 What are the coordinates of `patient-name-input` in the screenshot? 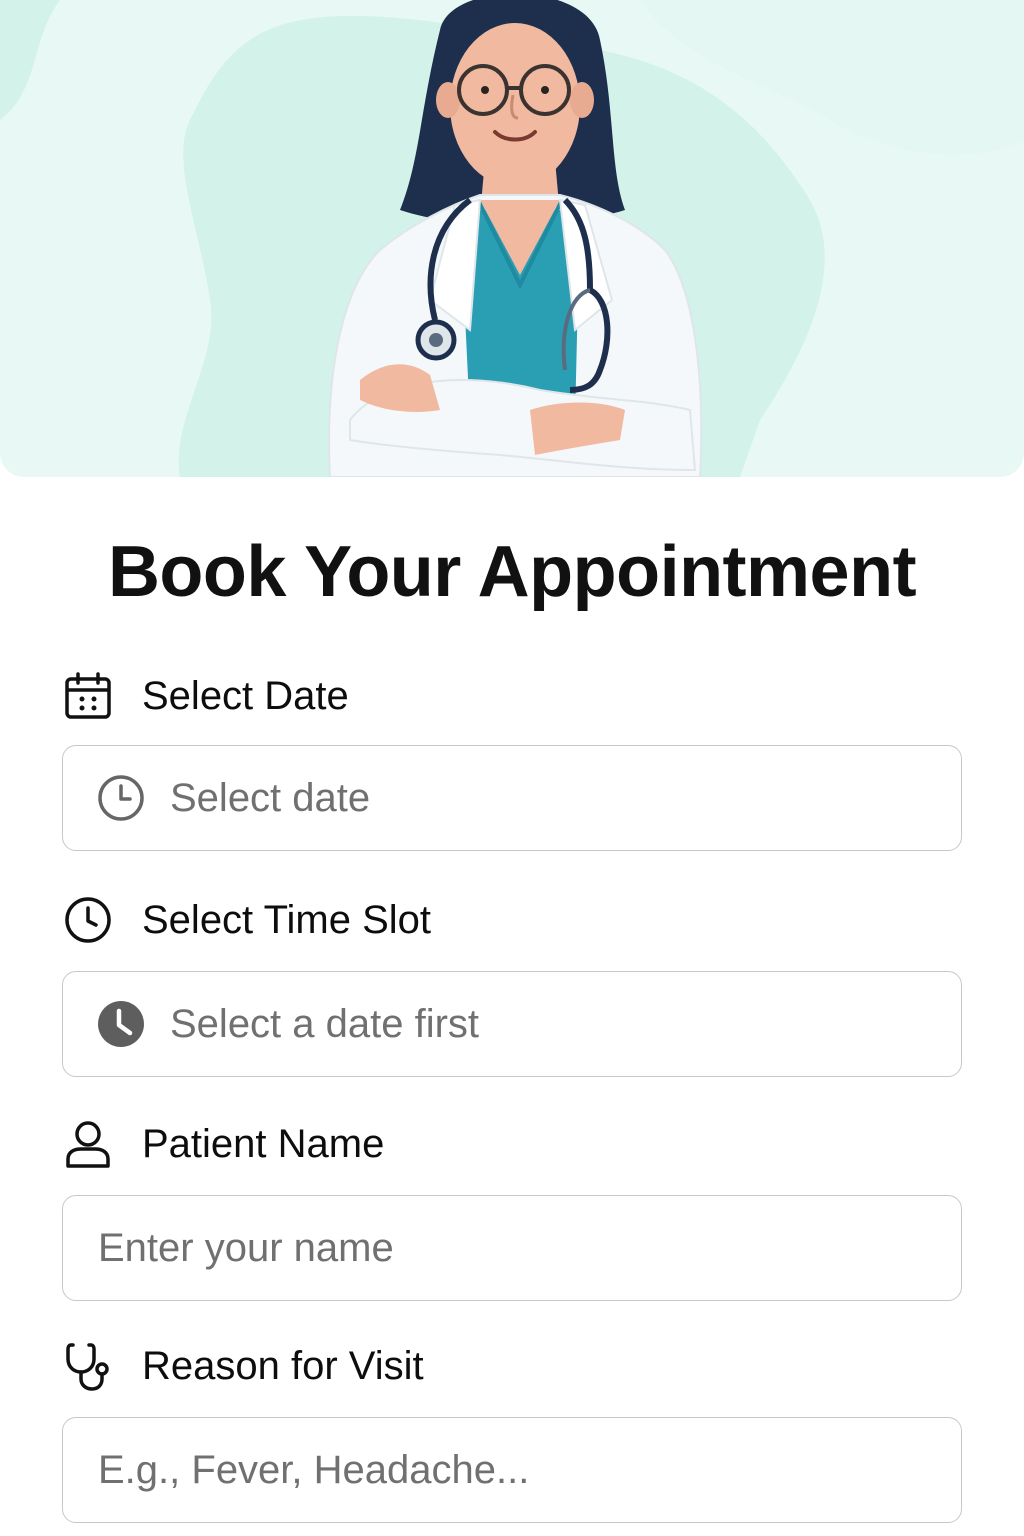 It's located at (508, 1248).